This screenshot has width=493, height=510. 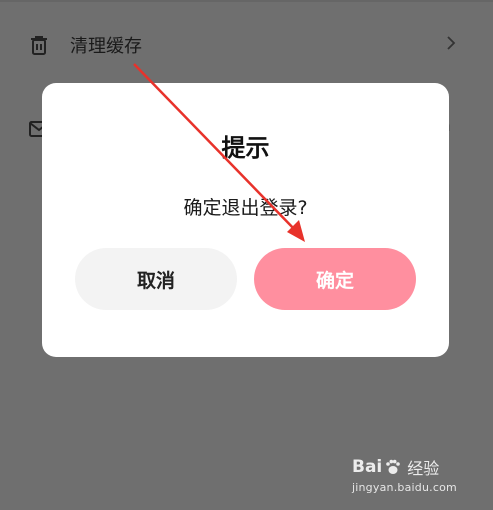 What do you see at coordinates (106, 46) in the screenshot?
I see `clear-cache-label: 清理缓存` at bounding box center [106, 46].